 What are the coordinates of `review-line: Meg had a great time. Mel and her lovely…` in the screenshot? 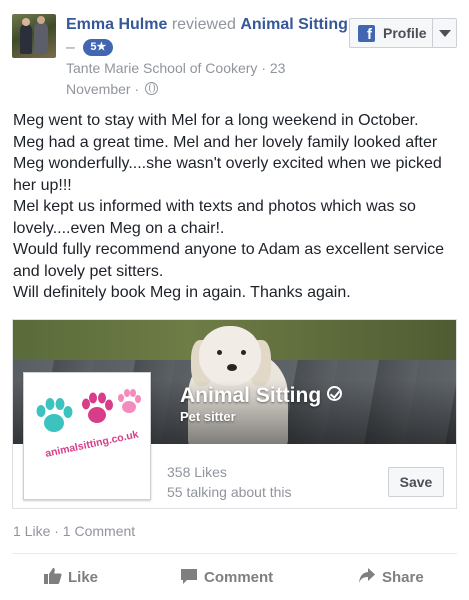 It's located at (227, 163).